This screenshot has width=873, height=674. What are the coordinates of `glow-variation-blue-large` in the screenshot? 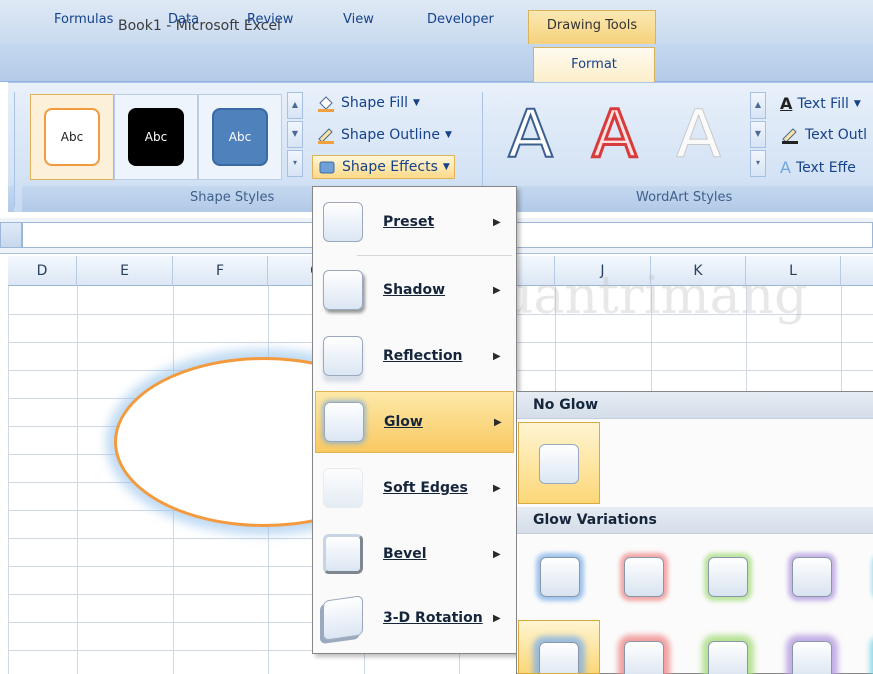 It's located at (559, 647).